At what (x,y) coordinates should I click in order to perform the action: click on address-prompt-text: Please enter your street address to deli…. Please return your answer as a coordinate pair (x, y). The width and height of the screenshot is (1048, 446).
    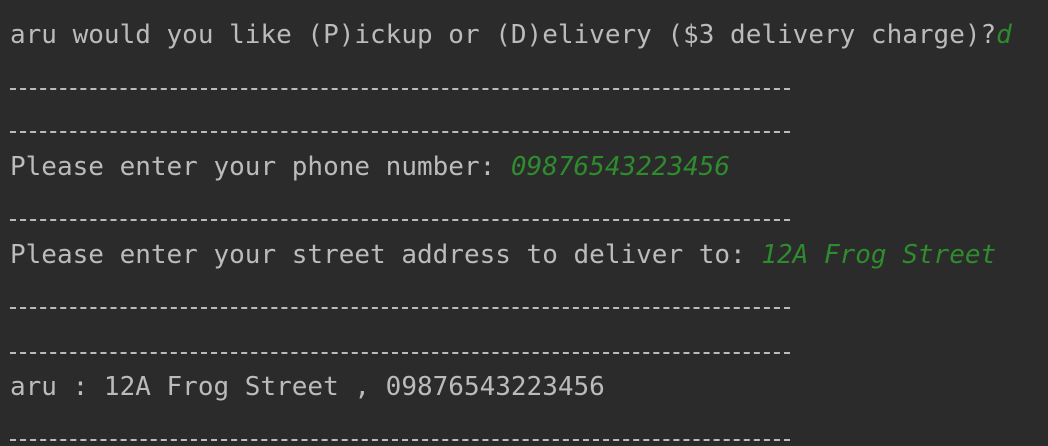
    Looking at the image, I should click on (386, 255).